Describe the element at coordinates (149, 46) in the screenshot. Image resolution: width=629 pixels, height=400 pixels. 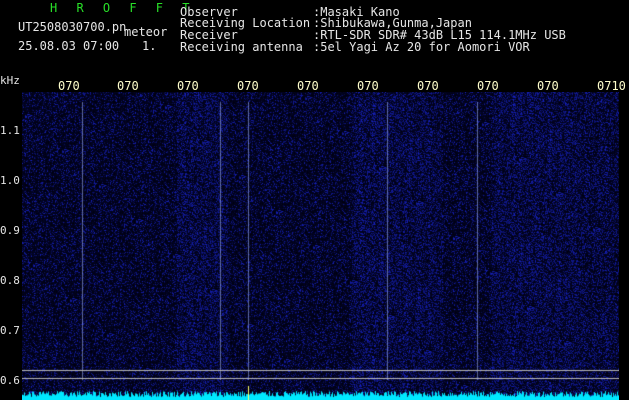
I see `count-label: 1.` at that location.